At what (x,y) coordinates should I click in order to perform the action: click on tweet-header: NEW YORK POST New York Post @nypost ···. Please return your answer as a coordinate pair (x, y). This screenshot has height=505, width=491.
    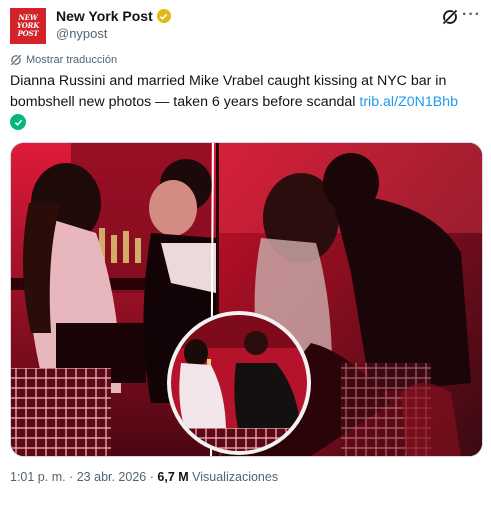
    Looking at the image, I should click on (245, 26).